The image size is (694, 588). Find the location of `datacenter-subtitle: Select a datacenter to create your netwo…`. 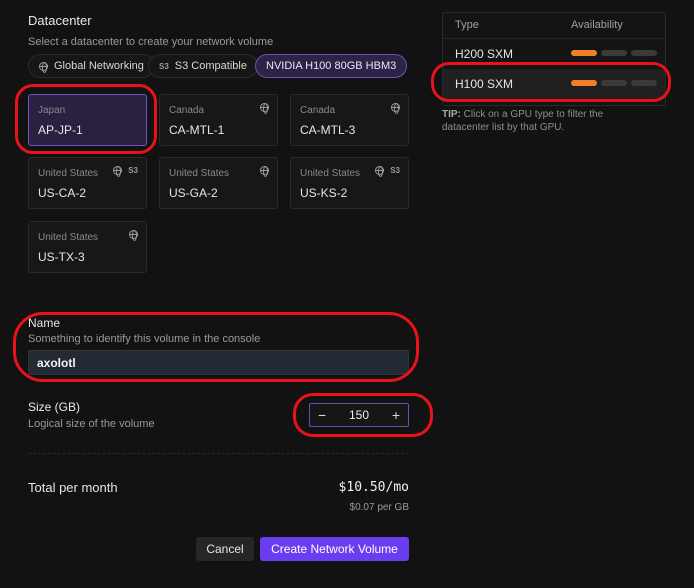

datacenter-subtitle: Select a datacenter to create your netwo… is located at coordinates (151, 42).